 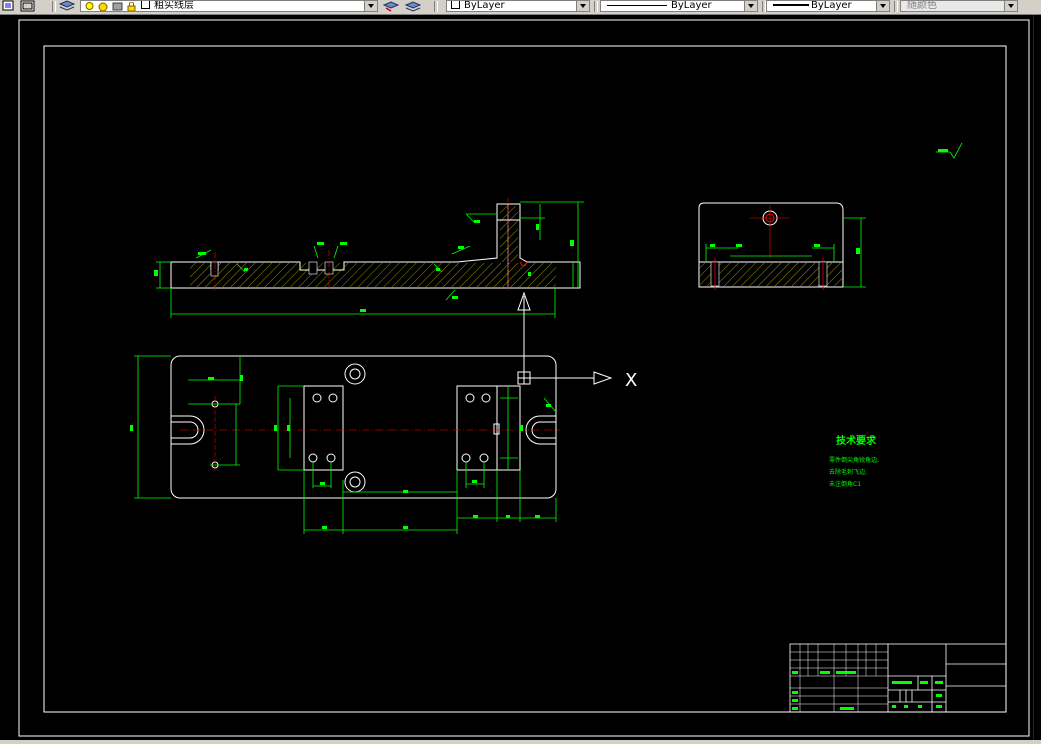 I want to click on plan-dim-text, so click(x=340, y=452).